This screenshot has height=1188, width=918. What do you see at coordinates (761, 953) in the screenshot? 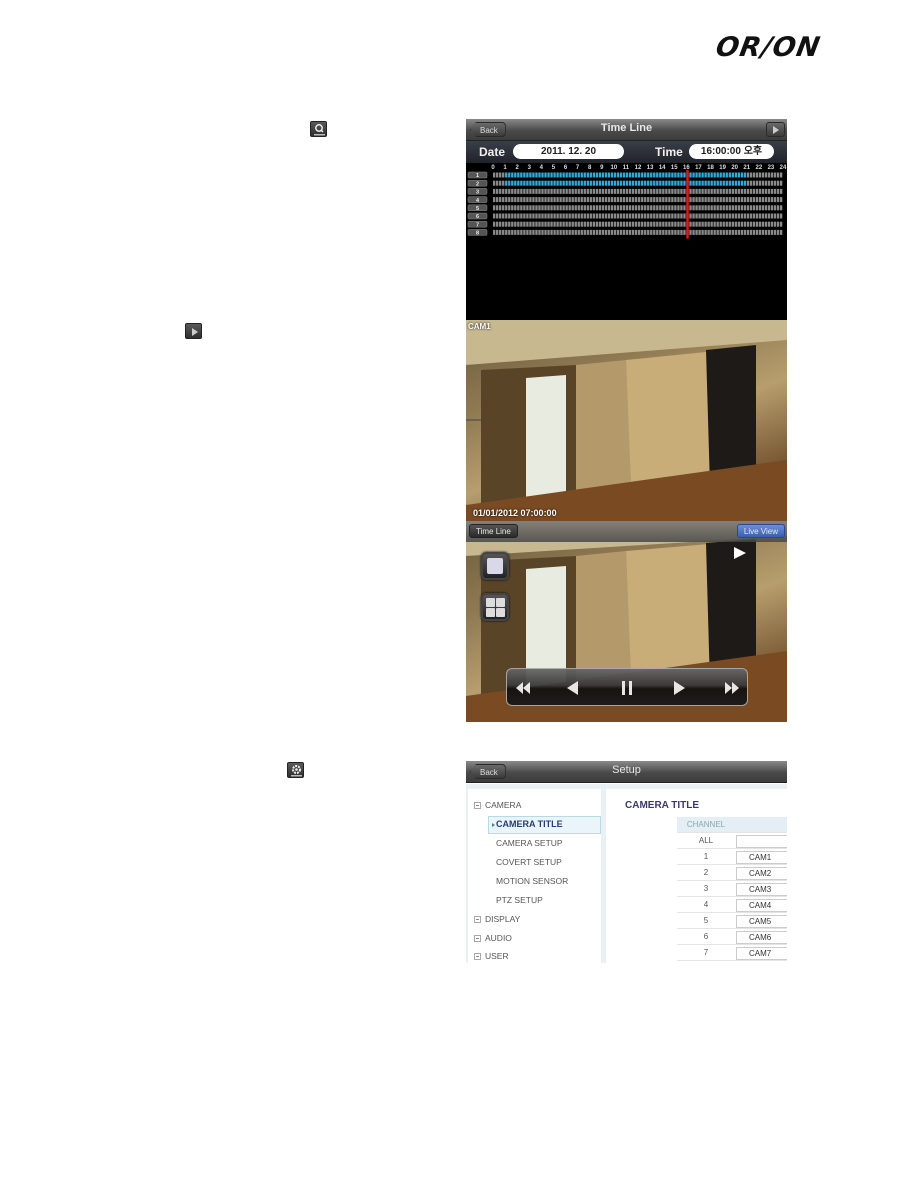
I see `camera-title-input: CAM7` at bounding box center [761, 953].